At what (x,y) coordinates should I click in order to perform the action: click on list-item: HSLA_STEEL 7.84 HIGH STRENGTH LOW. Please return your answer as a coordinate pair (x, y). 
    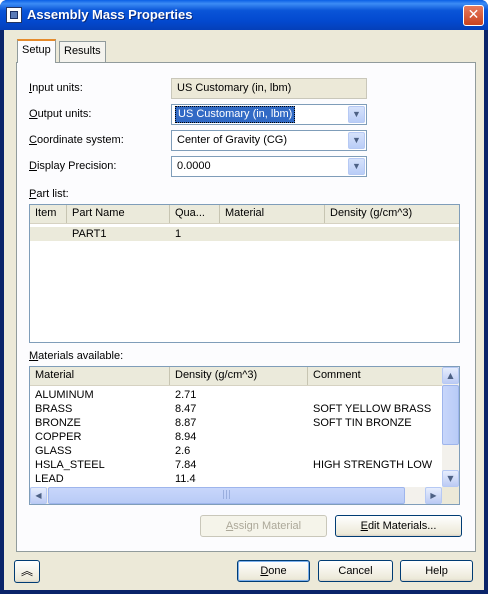
    Looking at the image, I should click on (235, 465).